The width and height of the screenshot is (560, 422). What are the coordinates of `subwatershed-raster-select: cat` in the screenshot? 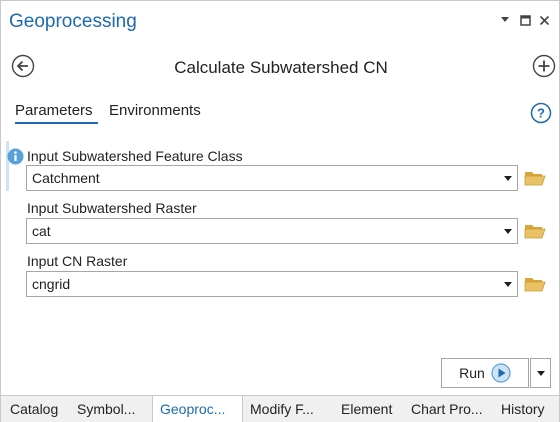 It's located at (272, 231).